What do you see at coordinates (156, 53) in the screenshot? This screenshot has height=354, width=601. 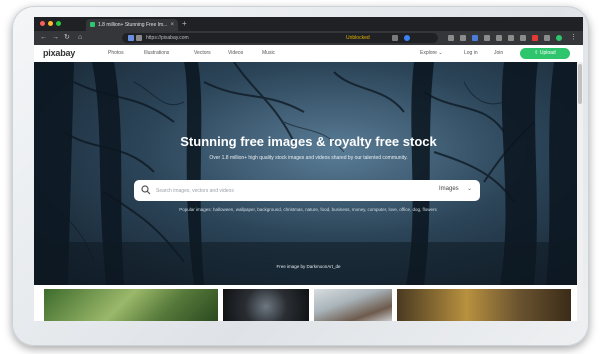 I see `nav-illustrations: Illustrations` at bounding box center [156, 53].